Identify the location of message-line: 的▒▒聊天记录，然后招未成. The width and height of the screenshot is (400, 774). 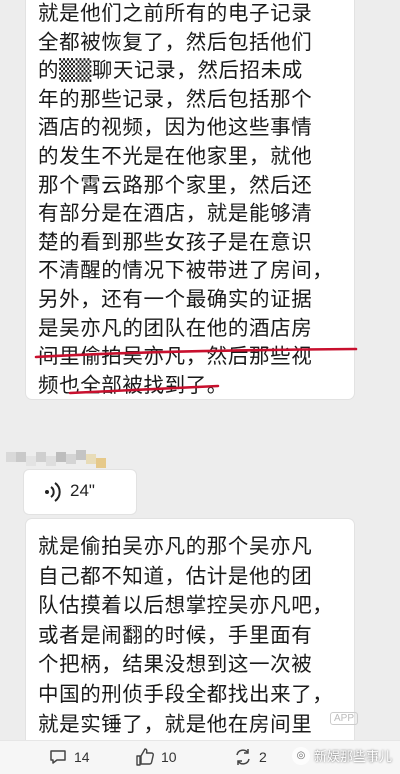
(170, 70).